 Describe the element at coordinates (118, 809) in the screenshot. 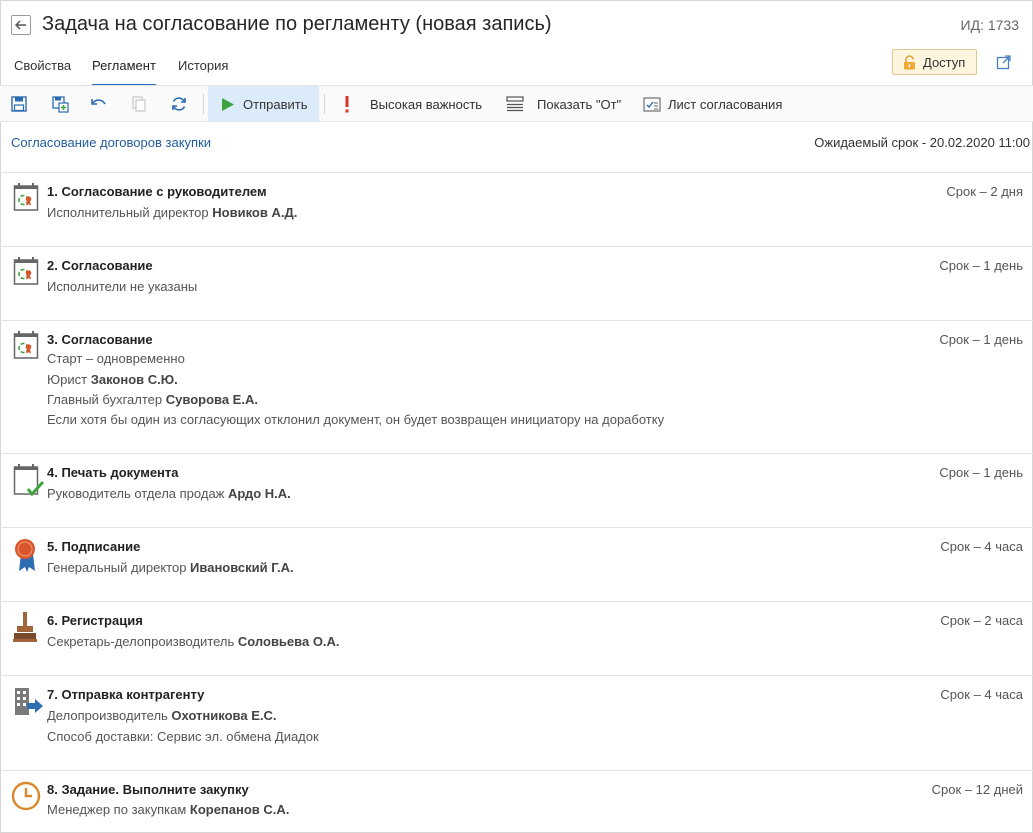

I see `step-line-text: Менеджер по закупкам` at that location.